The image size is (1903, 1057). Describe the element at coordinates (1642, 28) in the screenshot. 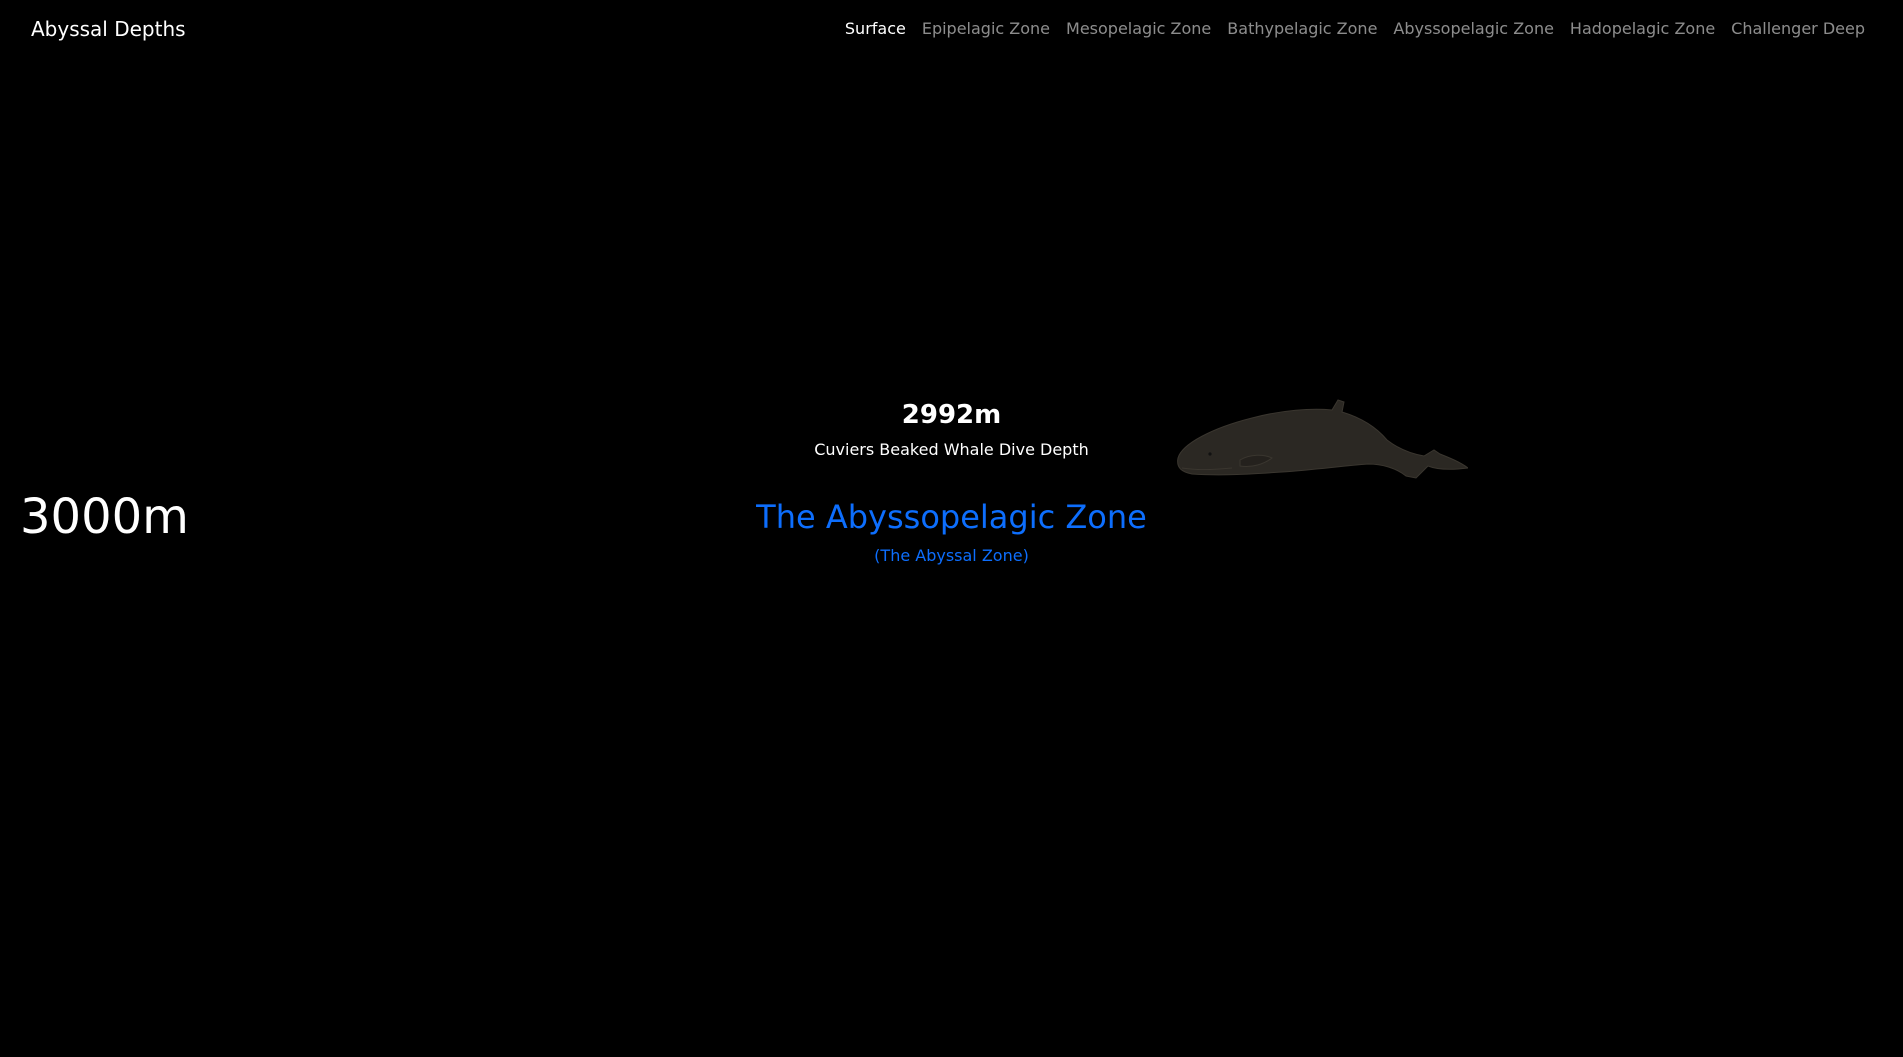

I see `nav-link-hadopelagic: Hadopelagic Zone` at that location.